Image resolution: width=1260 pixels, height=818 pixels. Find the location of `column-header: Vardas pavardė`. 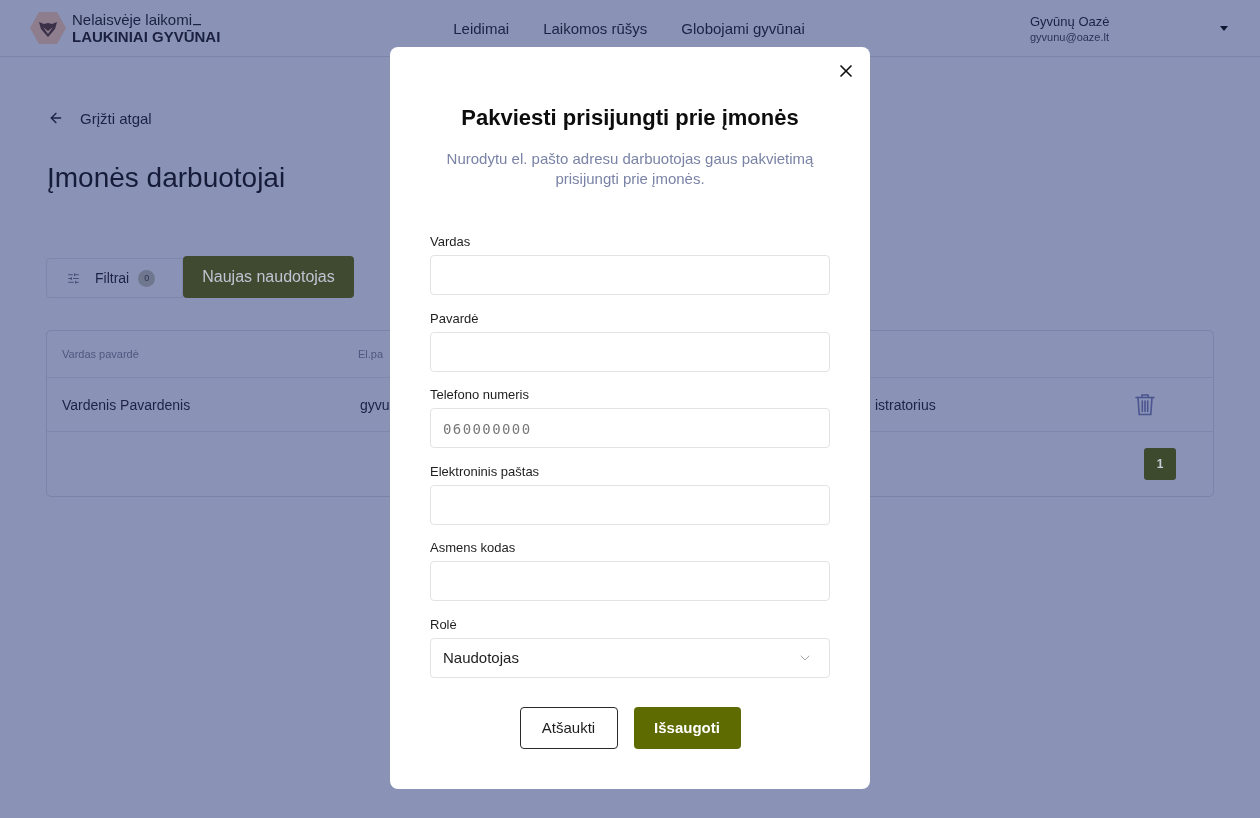

column-header: Vardas pavardė is located at coordinates (100, 354).